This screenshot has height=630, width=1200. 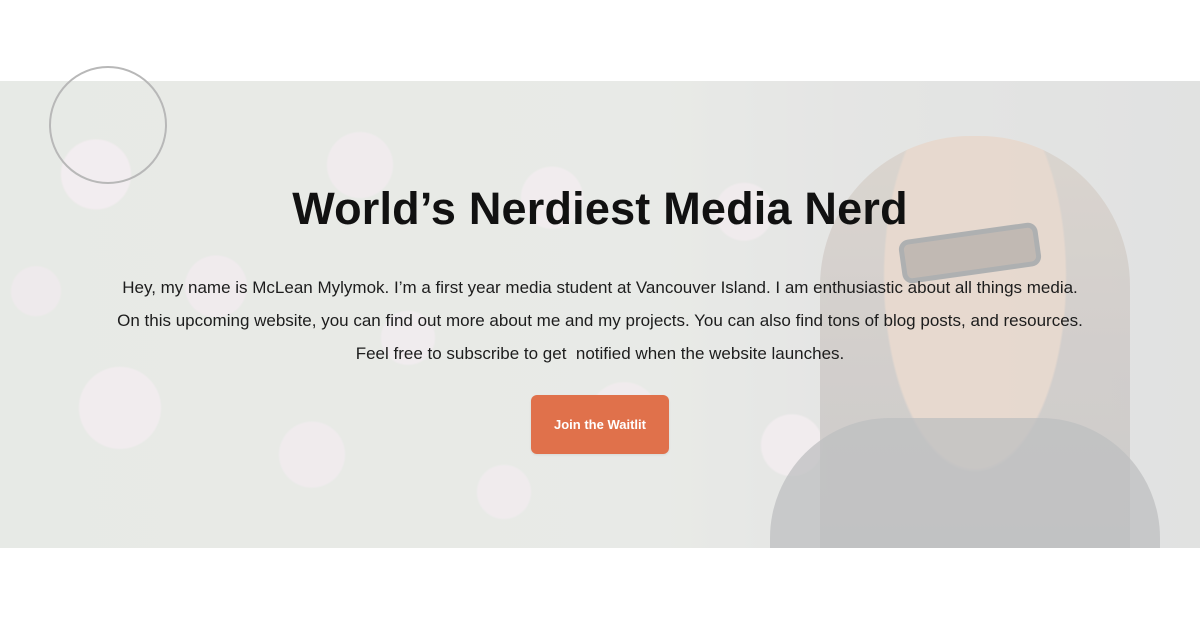 What do you see at coordinates (600, 424) in the screenshot?
I see `join-waitlist-button: Join the Waitlit` at bounding box center [600, 424].